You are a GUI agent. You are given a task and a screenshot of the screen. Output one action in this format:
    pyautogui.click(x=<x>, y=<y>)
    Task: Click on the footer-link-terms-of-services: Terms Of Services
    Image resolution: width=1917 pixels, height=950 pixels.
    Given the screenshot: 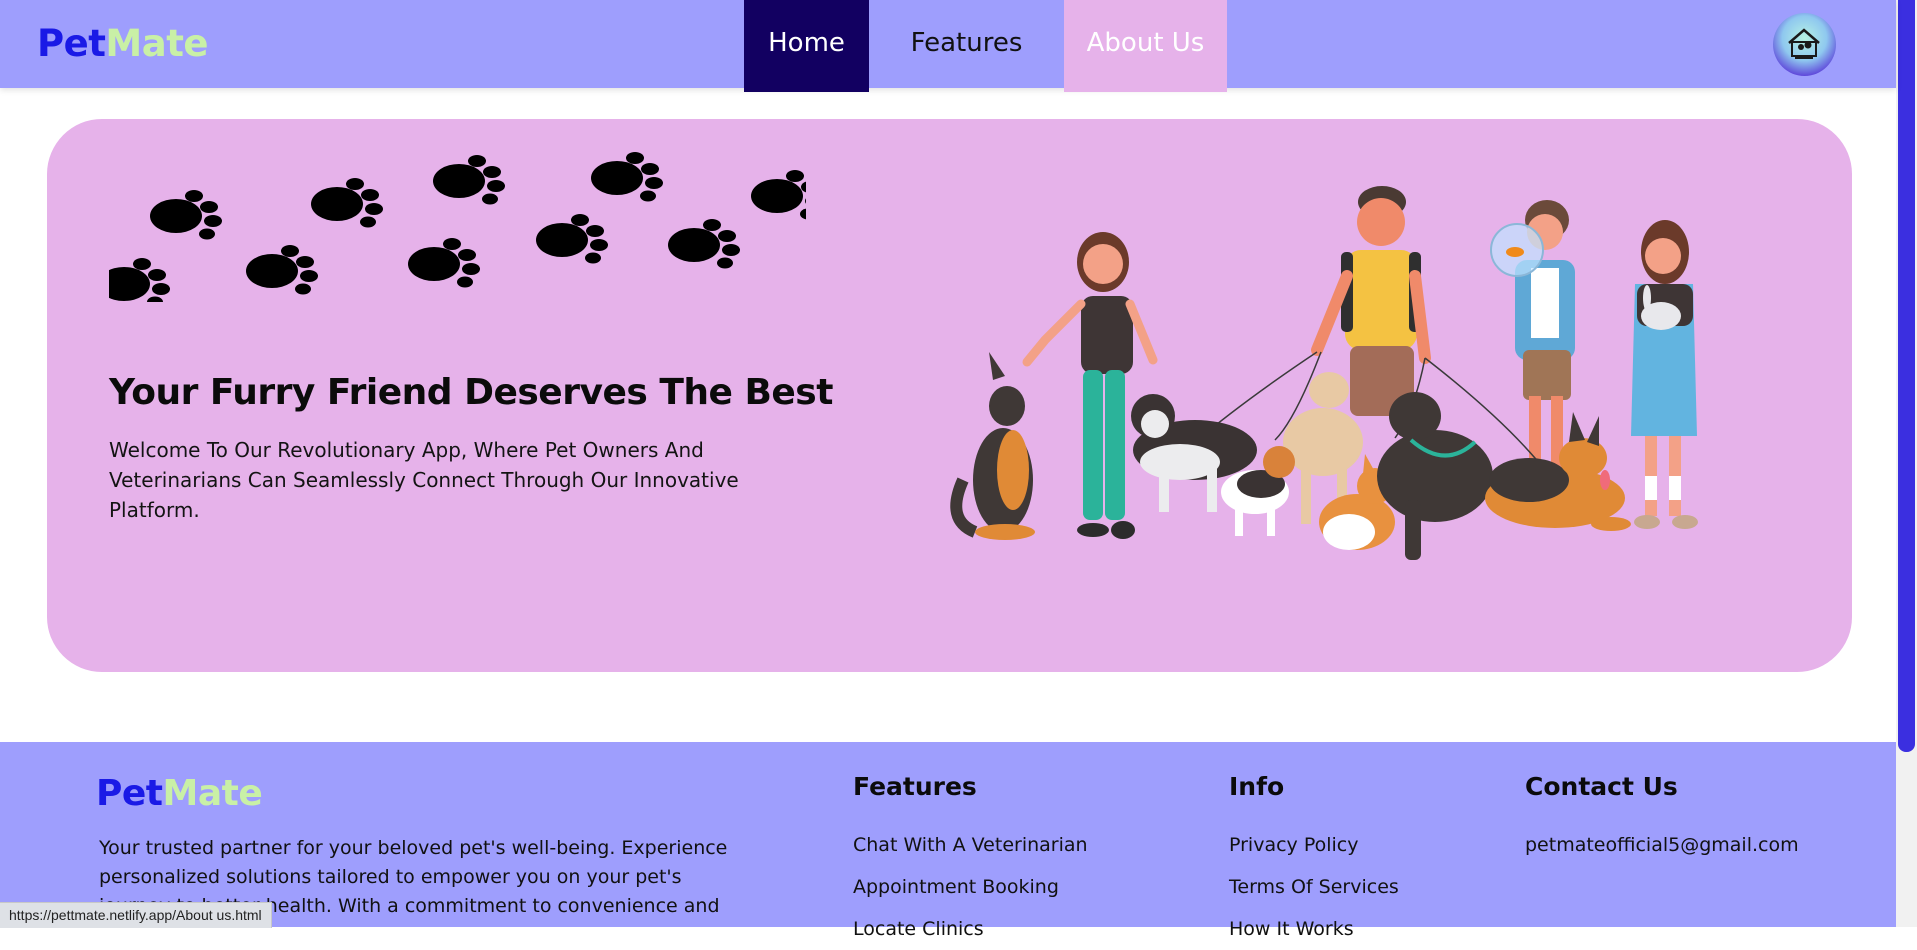 What is the action you would take?
    pyautogui.click(x=1314, y=887)
    